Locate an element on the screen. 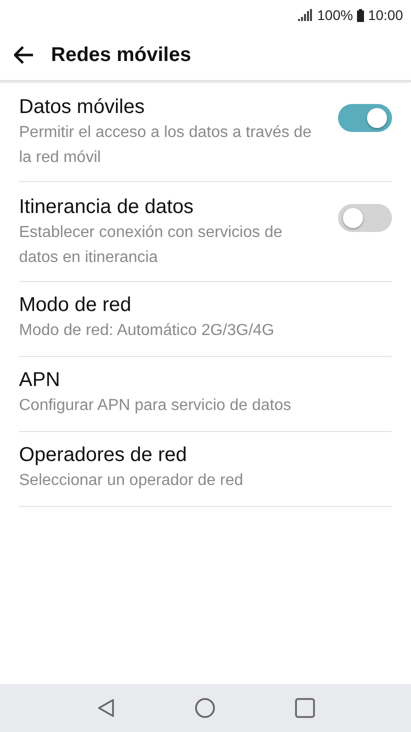  setting-summary: Seleccionar un operador de red is located at coordinates (131, 481).